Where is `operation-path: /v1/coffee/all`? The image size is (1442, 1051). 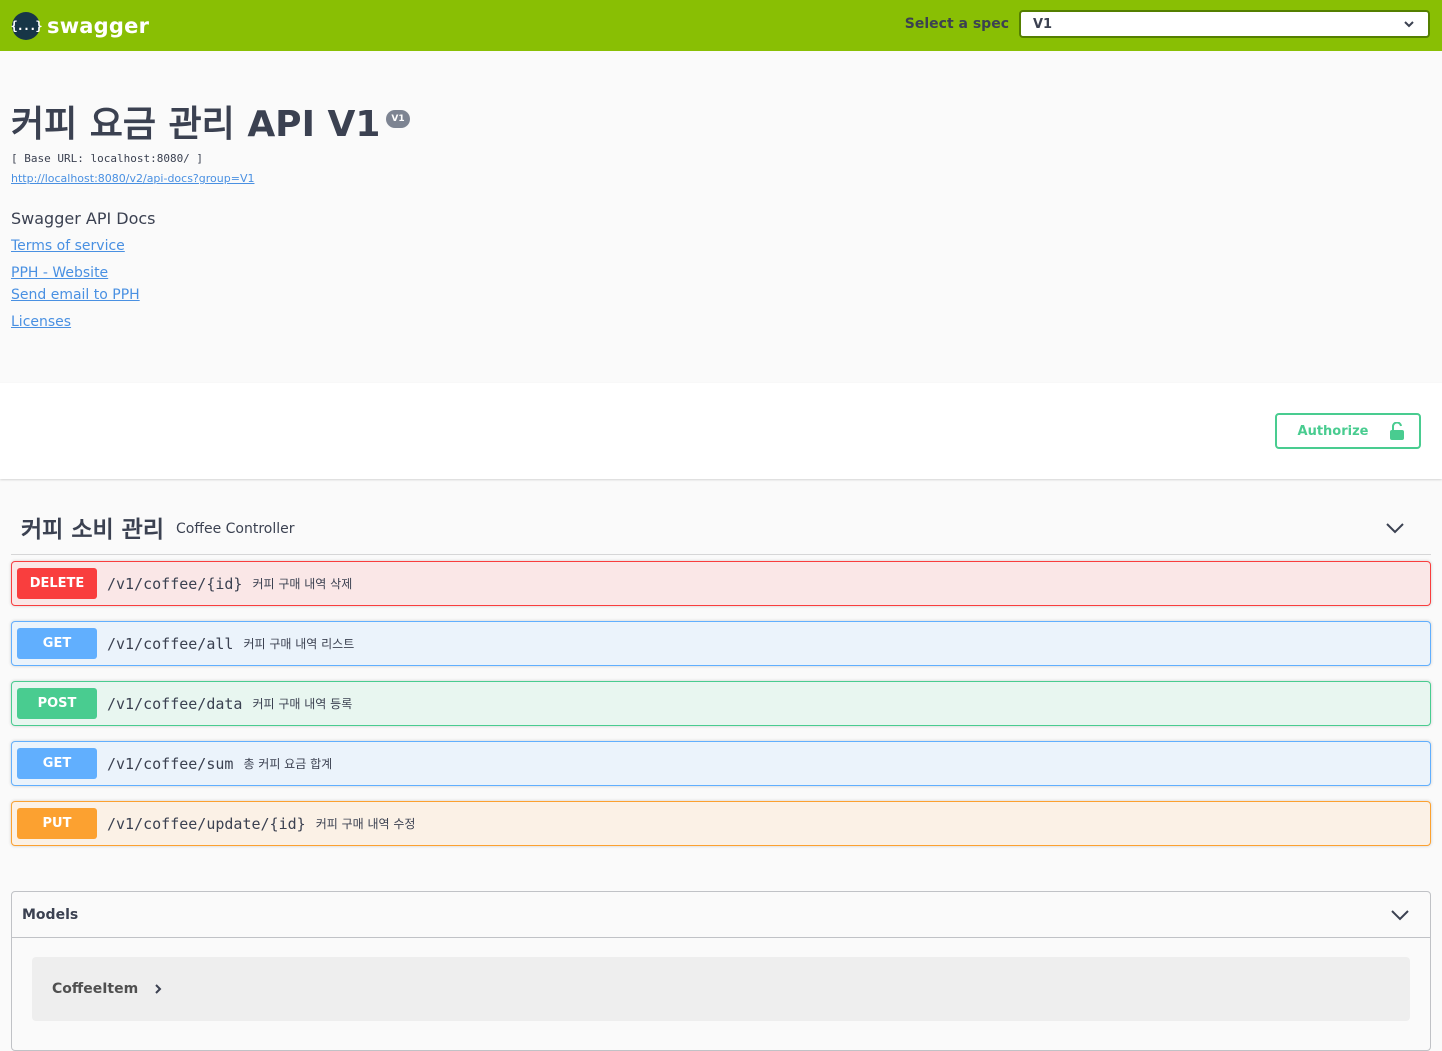 operation-path: /v1/coffee/all is located at coordinates (170, 643).